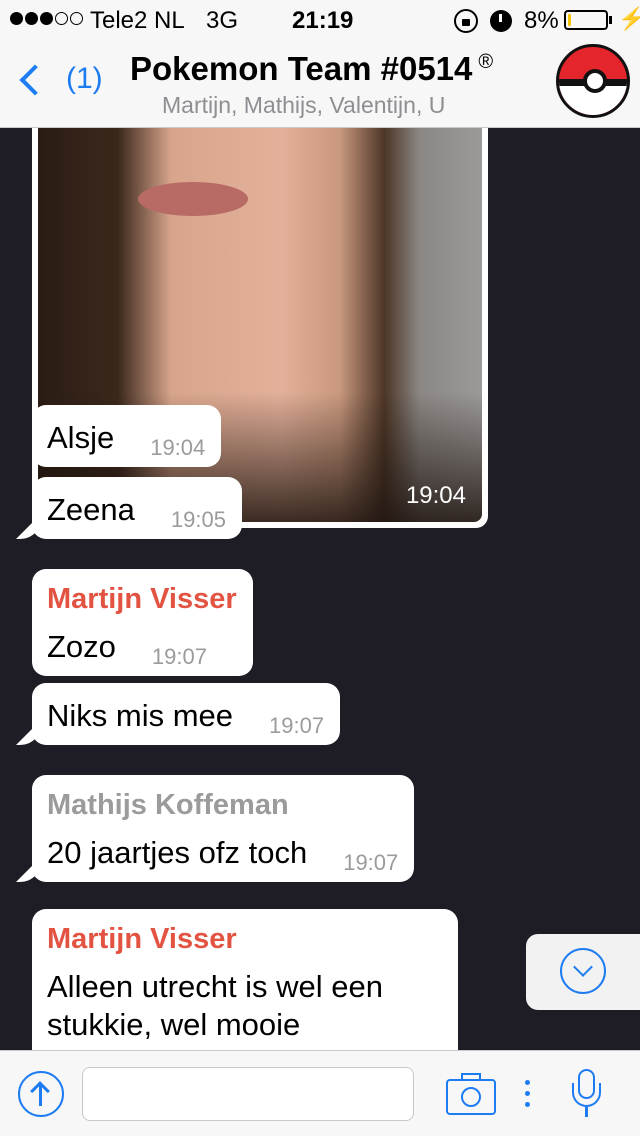  What do you see at coordinates (471, 1097) in the screenshot?
I see `camera-lens` at bounding box center [471, 1097].